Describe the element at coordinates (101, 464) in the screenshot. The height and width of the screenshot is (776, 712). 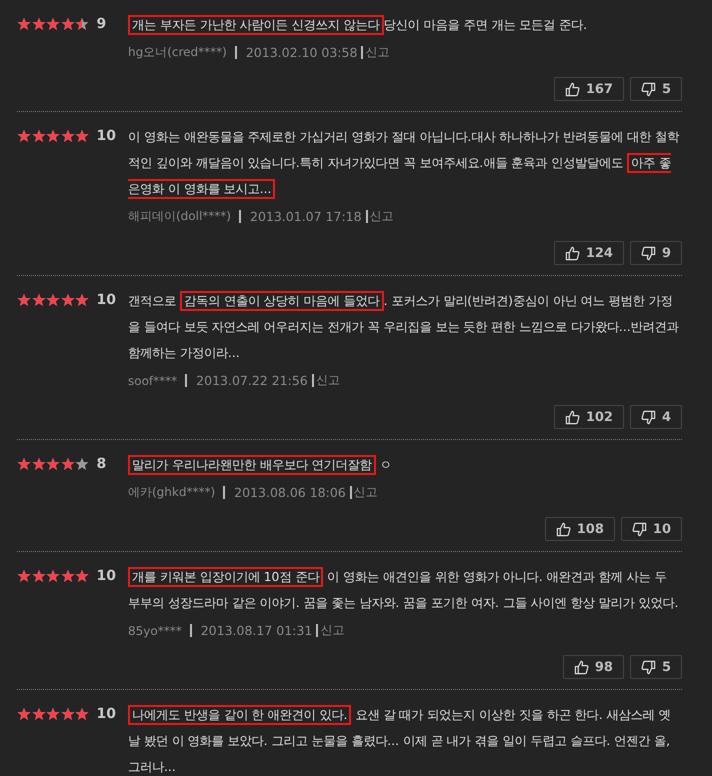
I see `score: 8` at that location.